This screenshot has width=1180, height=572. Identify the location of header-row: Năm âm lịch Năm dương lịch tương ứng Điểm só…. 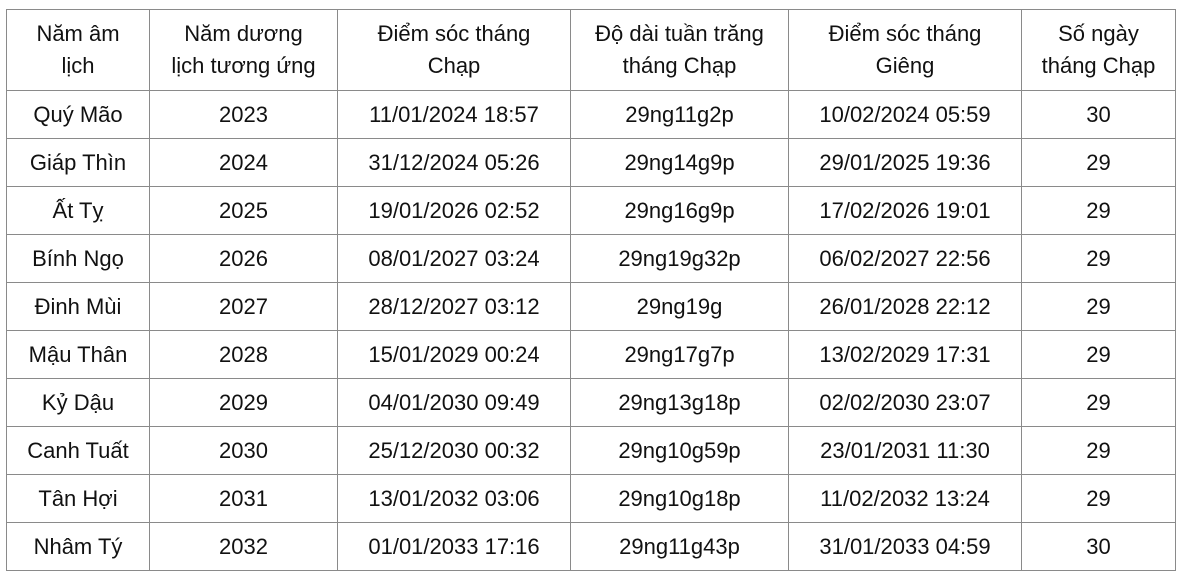
(591, 50).